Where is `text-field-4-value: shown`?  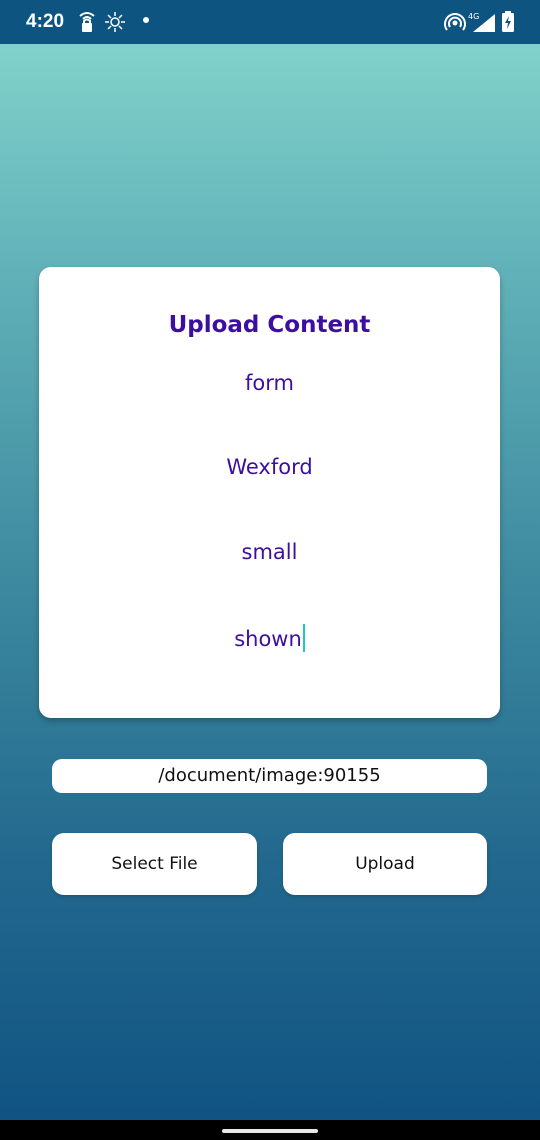
text-field-4-value: shown is located at coordinates (268, 639).